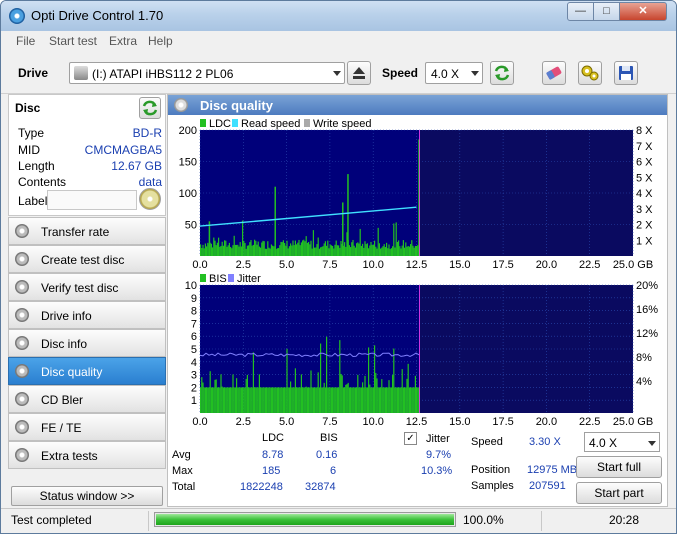  I want to click on eject-button, so click(359, 73).